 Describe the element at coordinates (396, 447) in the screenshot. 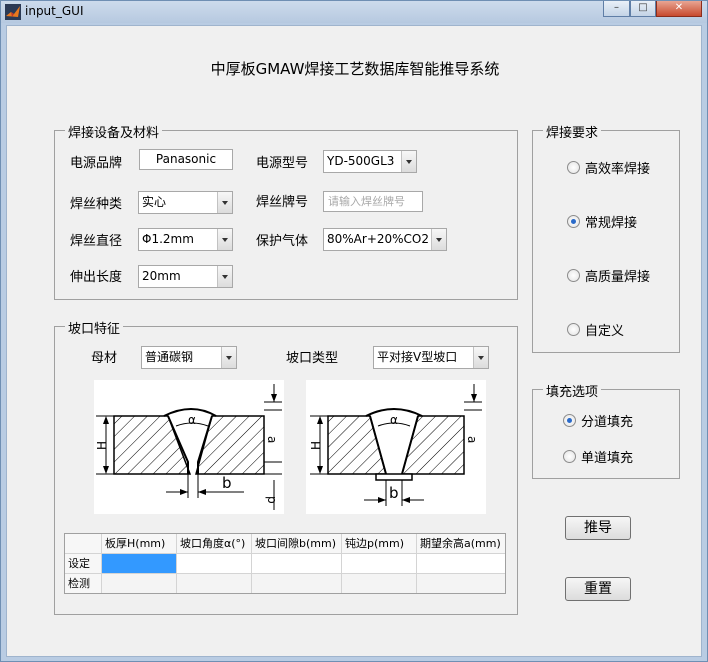

I see `groove-diagram-2: H α a b` at that location.